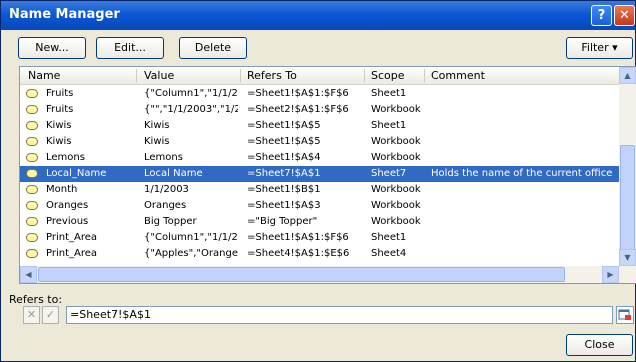 This screenshot has width=636, height=362. I want to click on title-bar: Name Manager ? ✕, so click(318, 15).